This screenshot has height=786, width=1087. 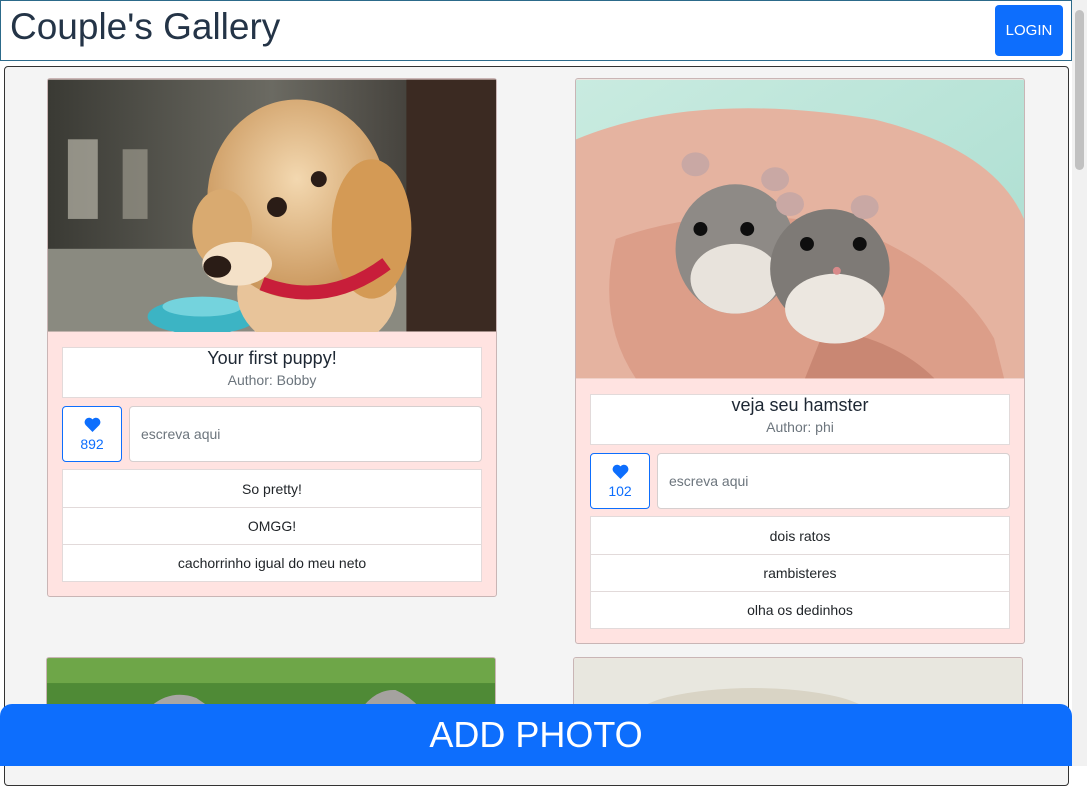 I want to click on interaction-row: 892, so click(x=272, y=434).